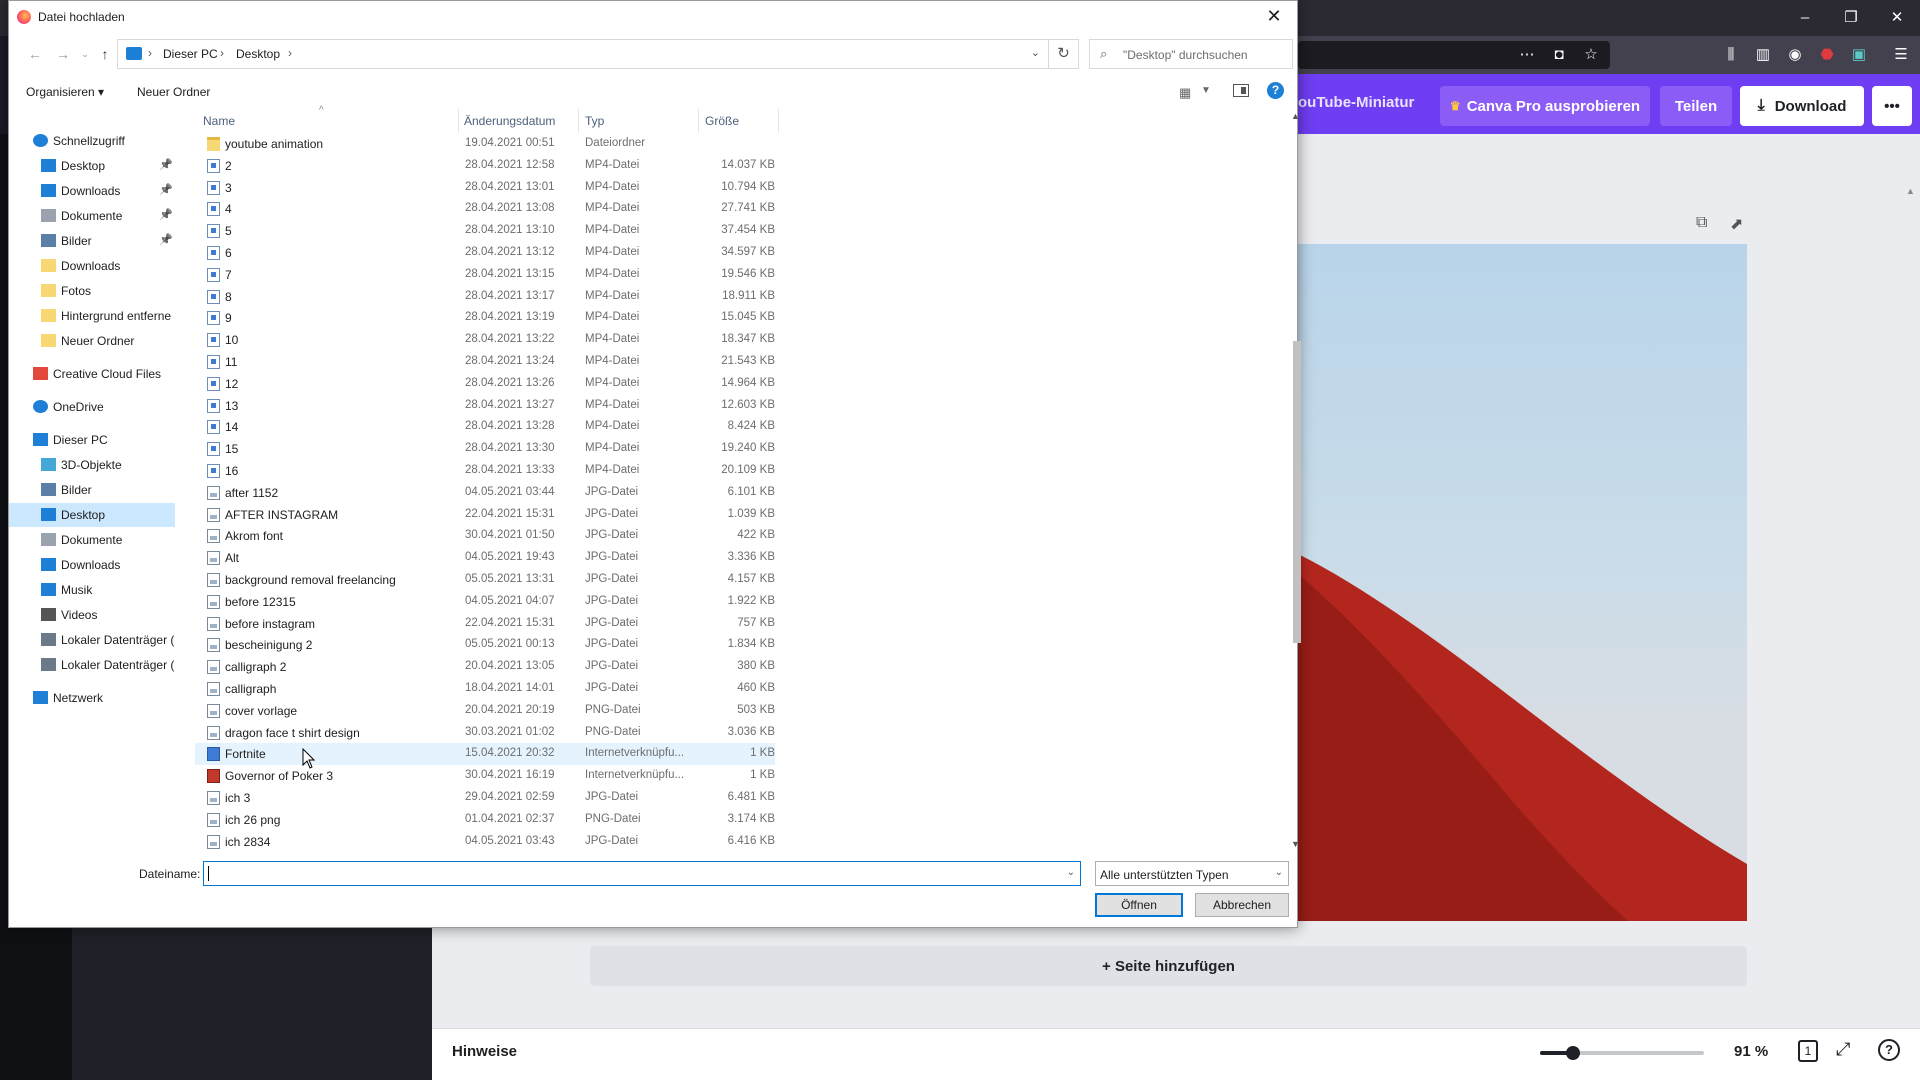 This screenshot has width=1920, height=1080. Describe the element at coordinates (1897, 18) in the screenshot. I see `window-close-icon: ✕` at that location.